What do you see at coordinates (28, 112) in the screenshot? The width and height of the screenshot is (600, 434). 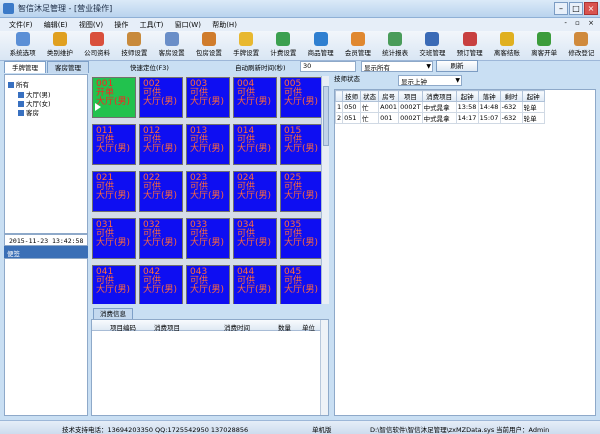 I see `tree-item-guest-room: 客房` at bounding box center [28, 112].